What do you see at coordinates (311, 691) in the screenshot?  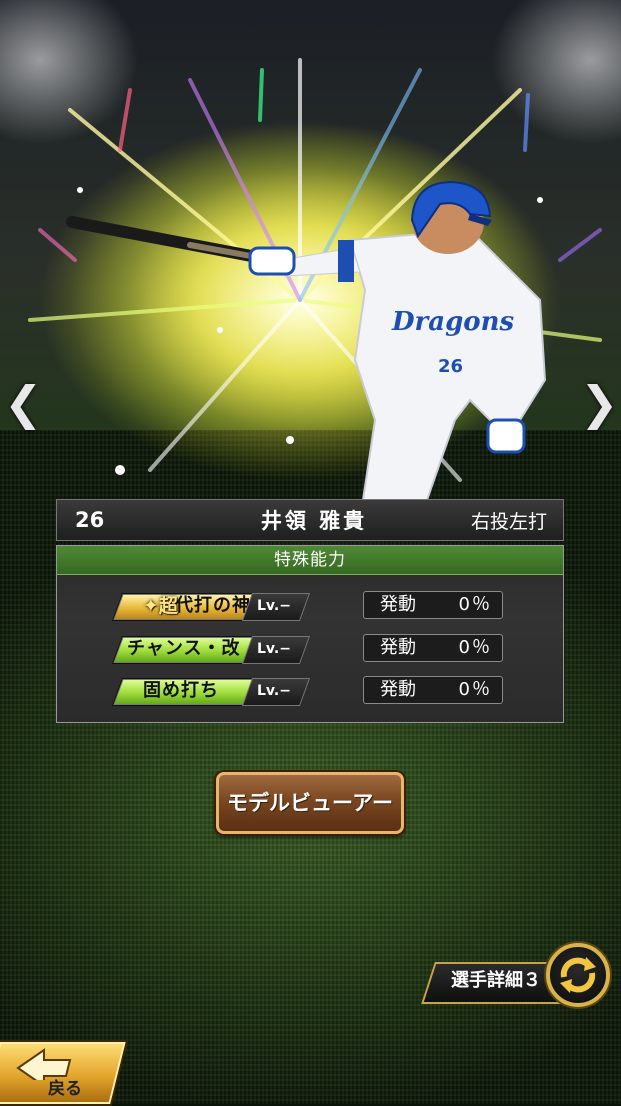 I see `ability-row: 固め打ち Lv.− 発動 0％` at bounding box center [311, 691].